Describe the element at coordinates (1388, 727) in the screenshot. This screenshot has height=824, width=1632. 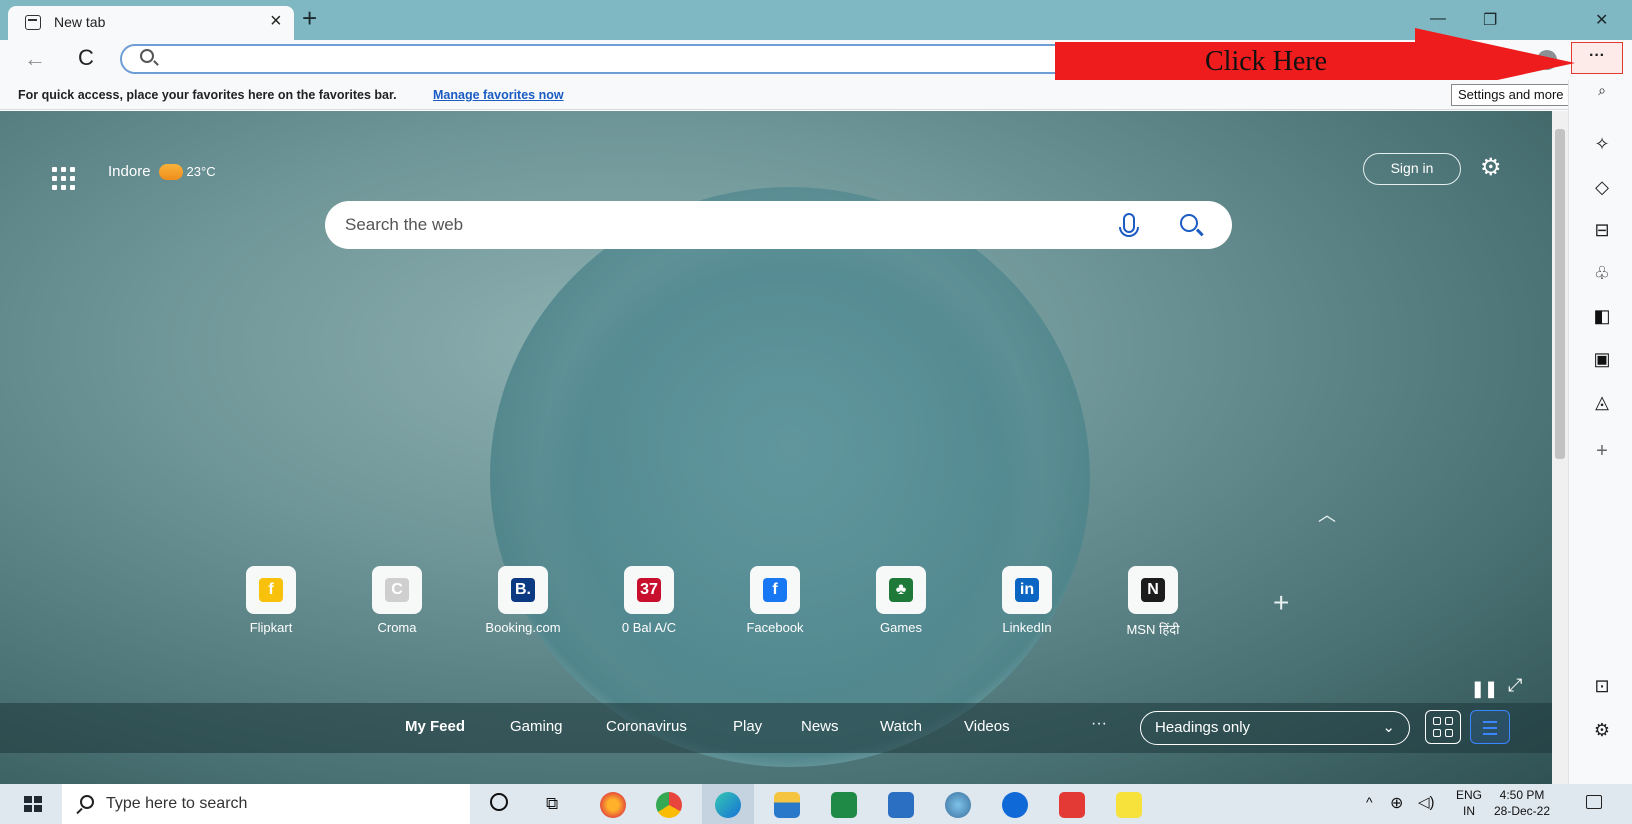
I see `chevron-down-icon: ⌄` at that location.